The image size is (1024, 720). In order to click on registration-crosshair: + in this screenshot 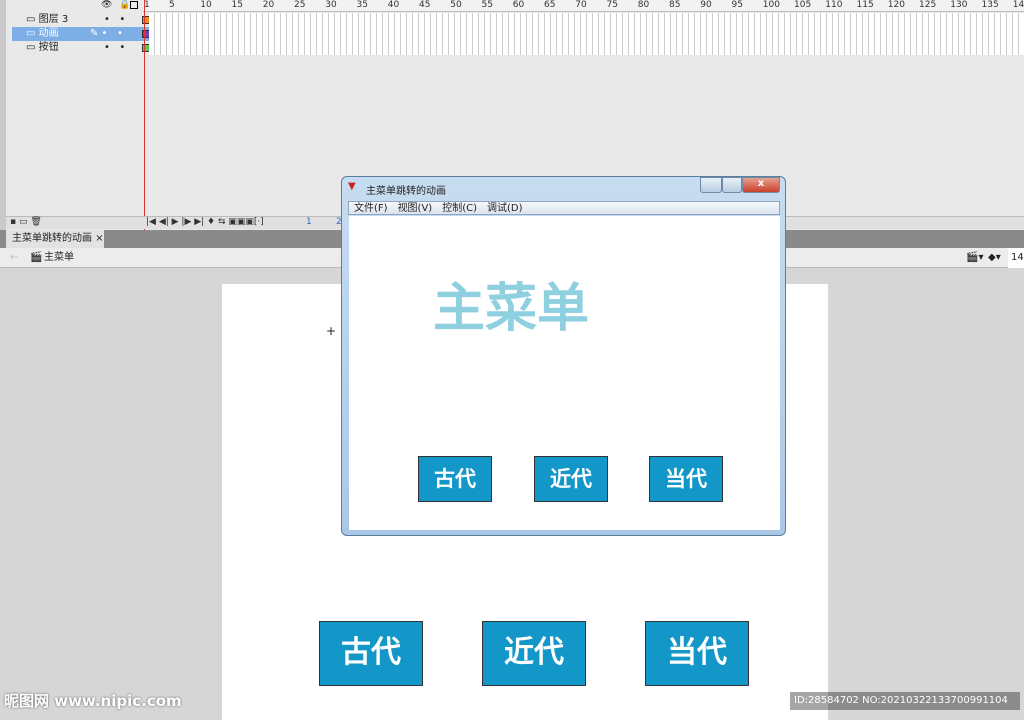, I will do `click(331, 331)`.